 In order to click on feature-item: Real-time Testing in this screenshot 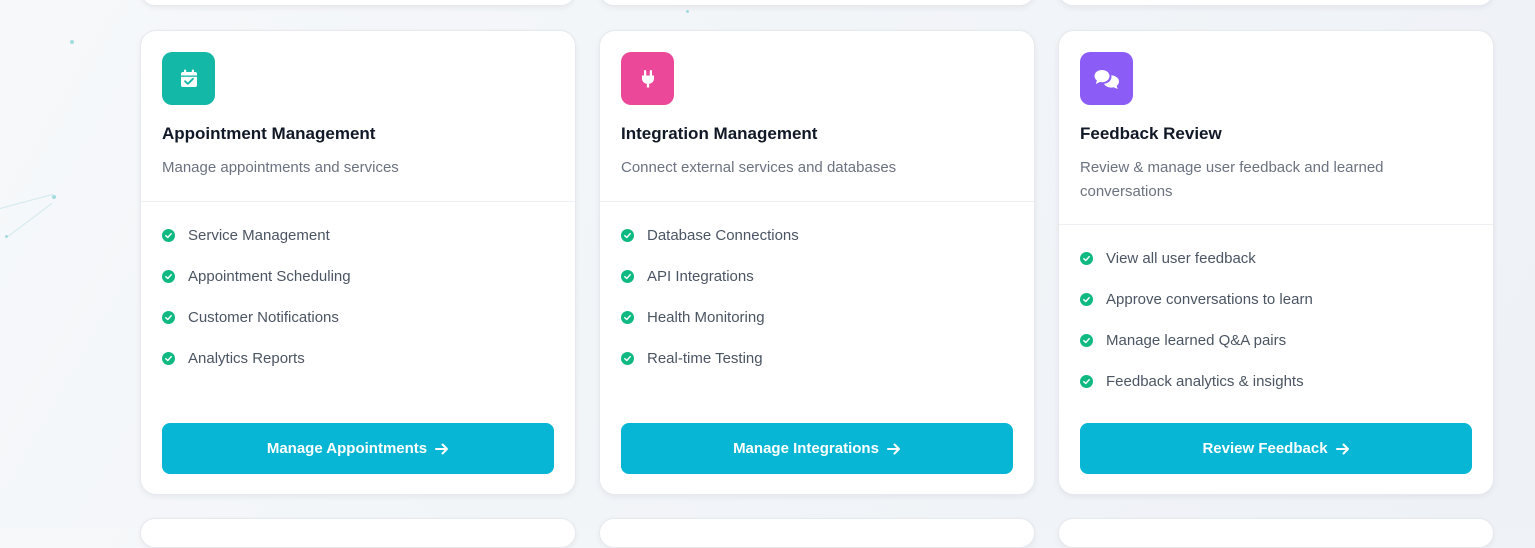, I will do `click(710, 358)`.